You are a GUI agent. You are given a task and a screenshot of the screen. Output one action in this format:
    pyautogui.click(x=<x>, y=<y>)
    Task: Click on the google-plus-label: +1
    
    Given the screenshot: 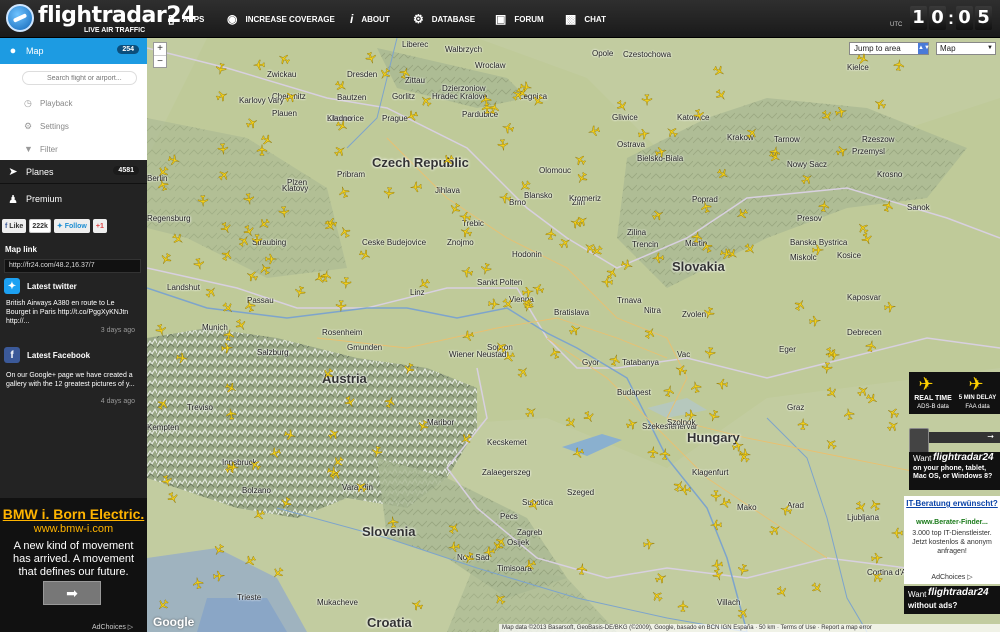 What is the action you would take?
    pyautogui.click(x=99, y=226)
    